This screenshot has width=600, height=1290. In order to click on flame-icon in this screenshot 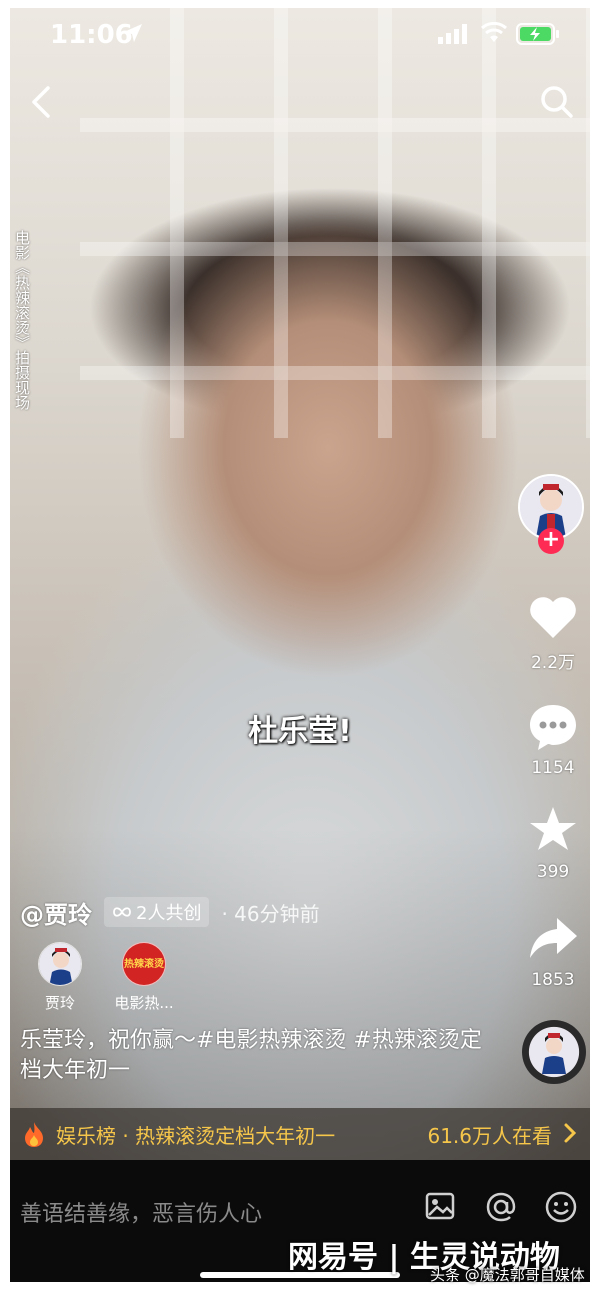, I will do `click(34, 1134)`.